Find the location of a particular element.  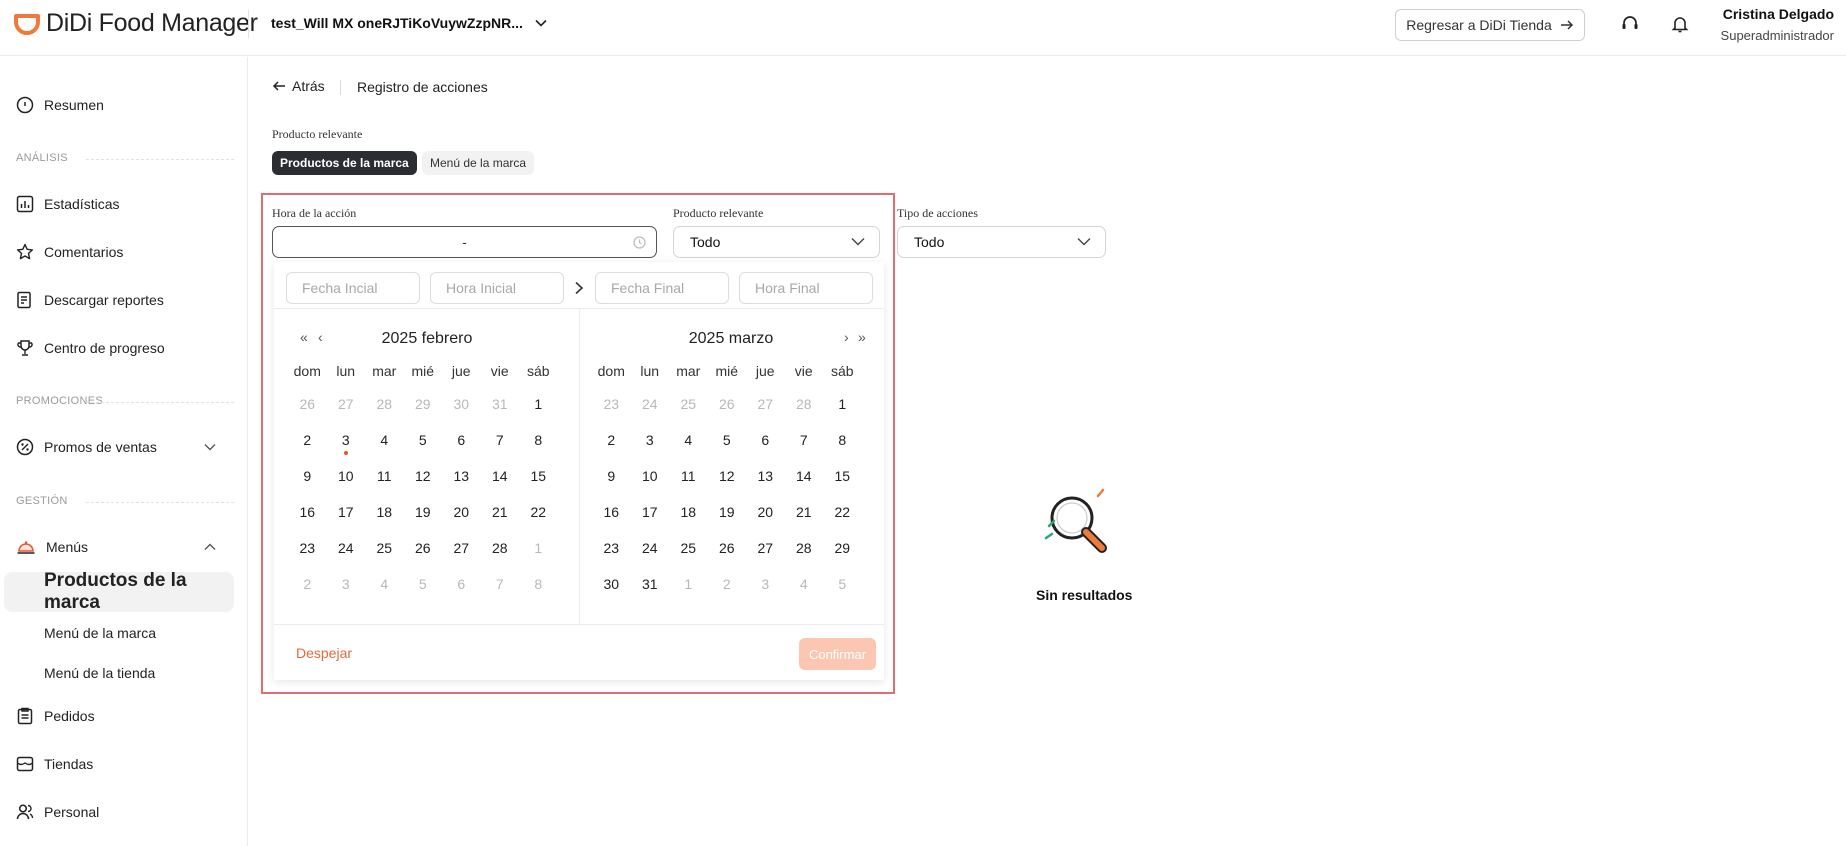

prev-year-icon: « is located at coordinates (304, 337).